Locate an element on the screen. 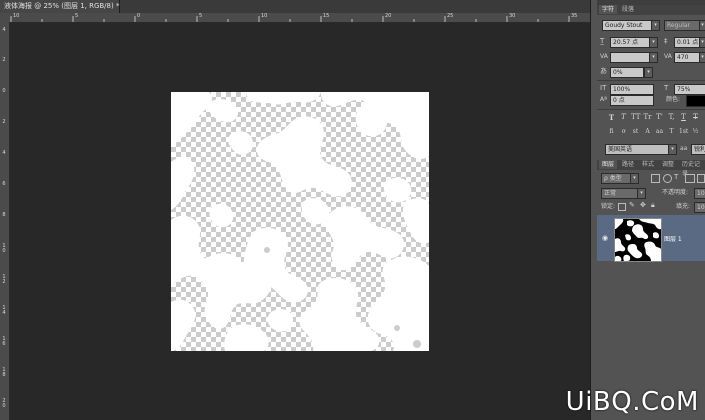 This screenshot has width=705, height=420. font-size-icon: T̲ is located at coordinates (602, 41).